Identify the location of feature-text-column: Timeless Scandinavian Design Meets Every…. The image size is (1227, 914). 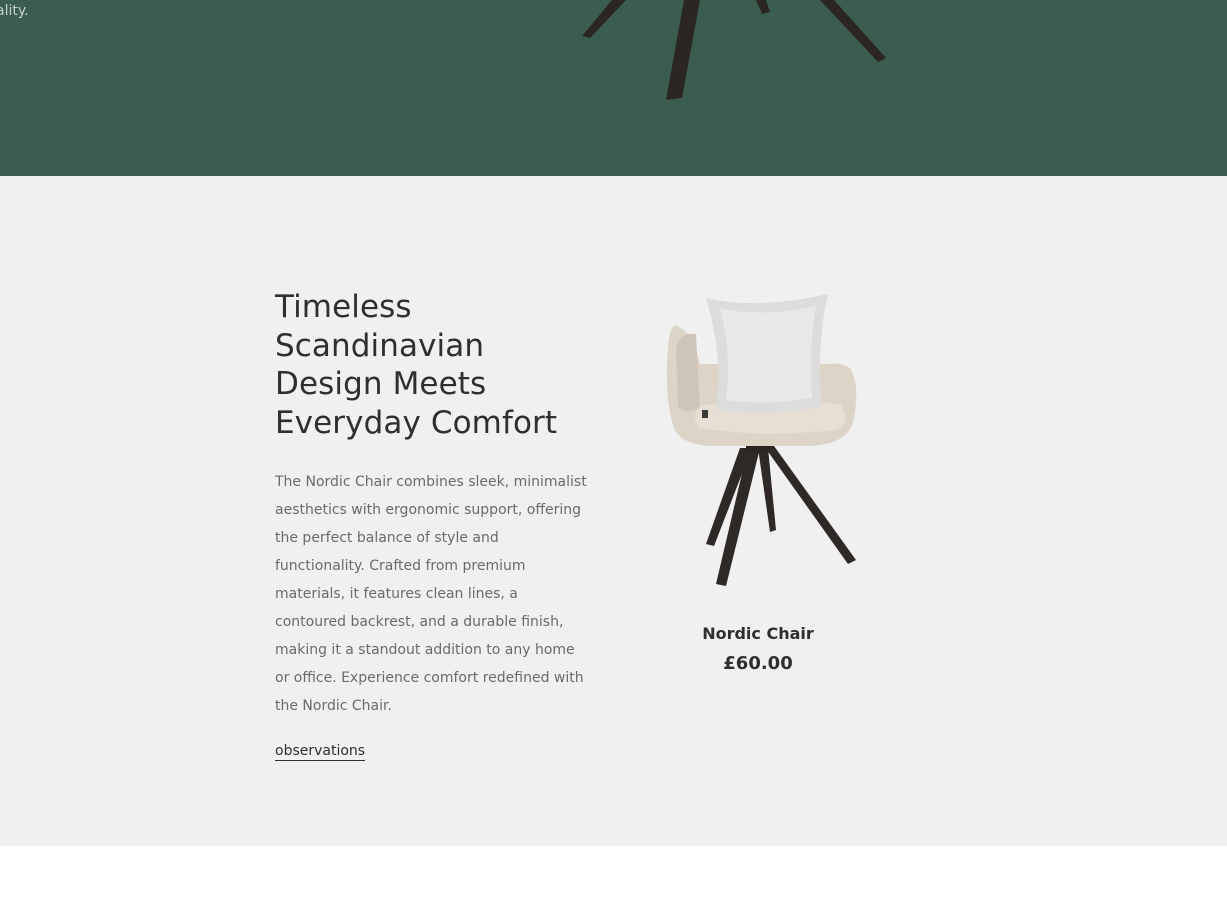
(435, 524).